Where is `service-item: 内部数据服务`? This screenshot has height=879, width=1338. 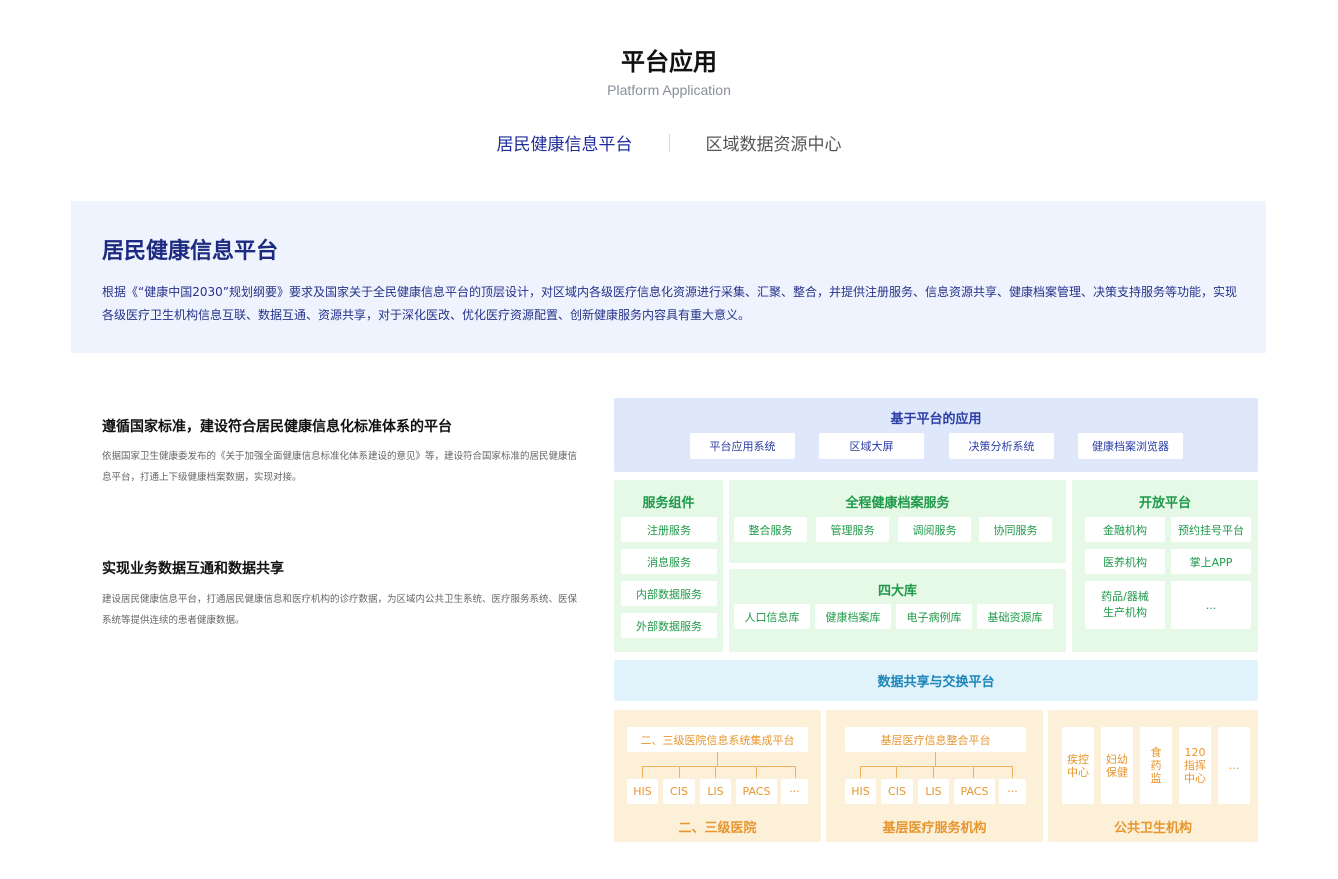 service-item: 内部数据服务 is located at coordinates (669, 593).